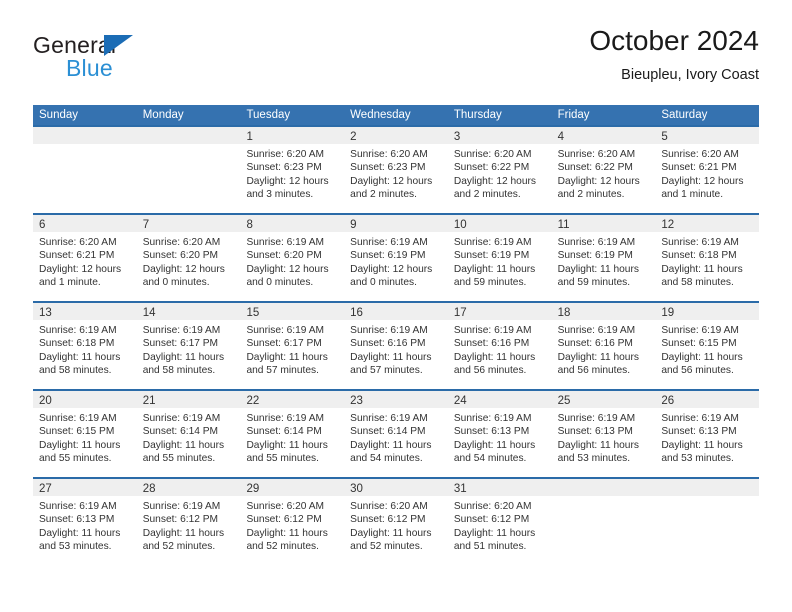 This screenshot has width=792, height=612. I want to click on day-number-band: 9, so click(396, 223).